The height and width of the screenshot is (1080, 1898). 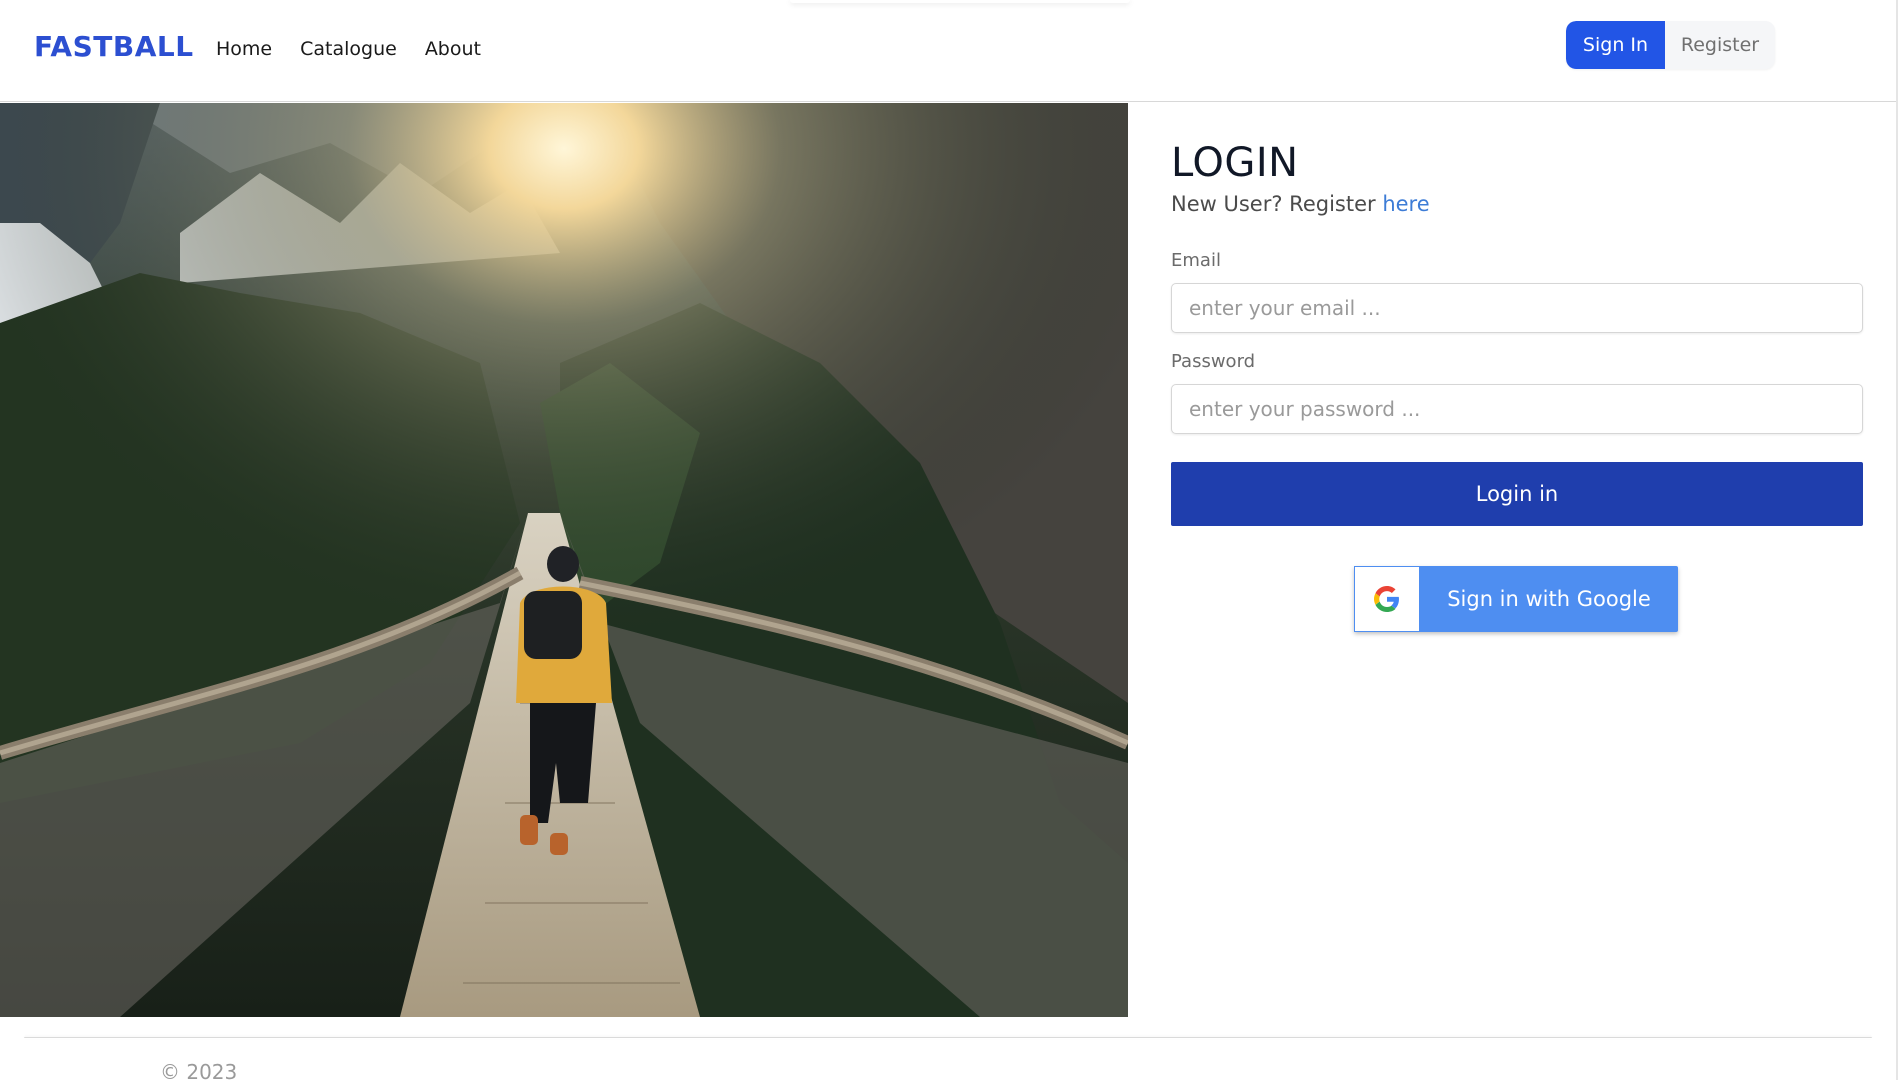 I want to click on google-sign-in-button: Sign in with Google, so click(x=1516, y=599).